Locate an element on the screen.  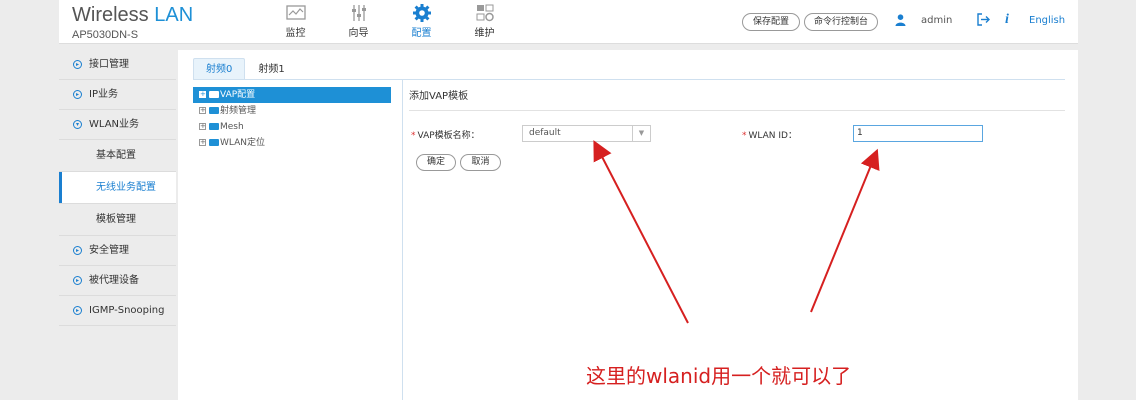
annotation-arrows is located at coordinates (736, 232).